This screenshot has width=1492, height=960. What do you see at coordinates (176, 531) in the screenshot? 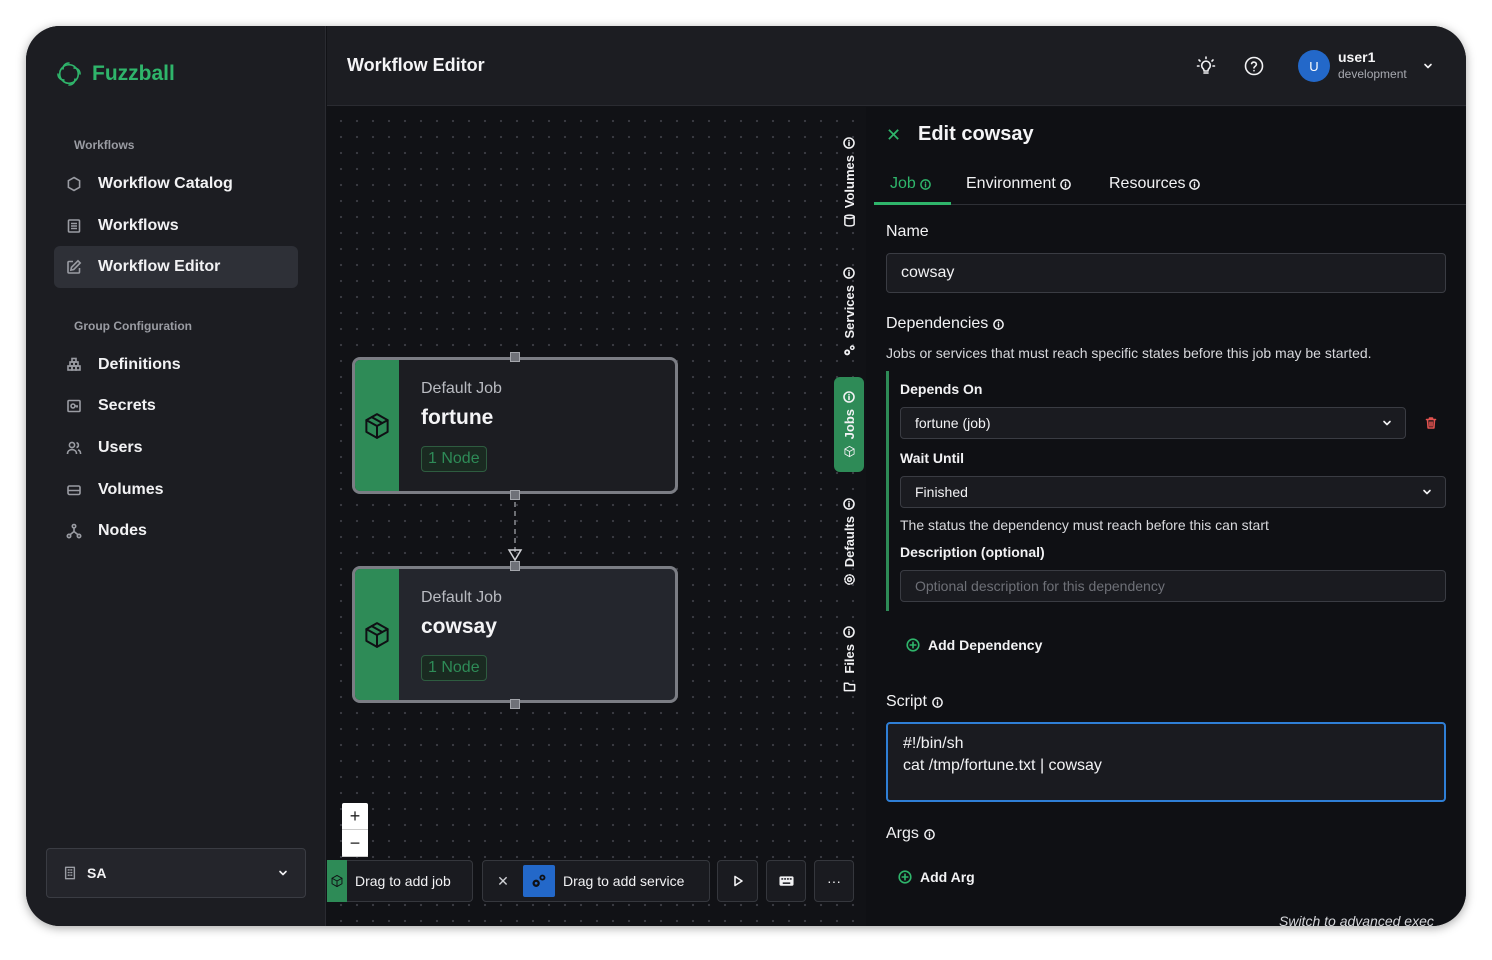
I see `sidebar-item-nodes: Nodes` at bounding box center [176, 531].